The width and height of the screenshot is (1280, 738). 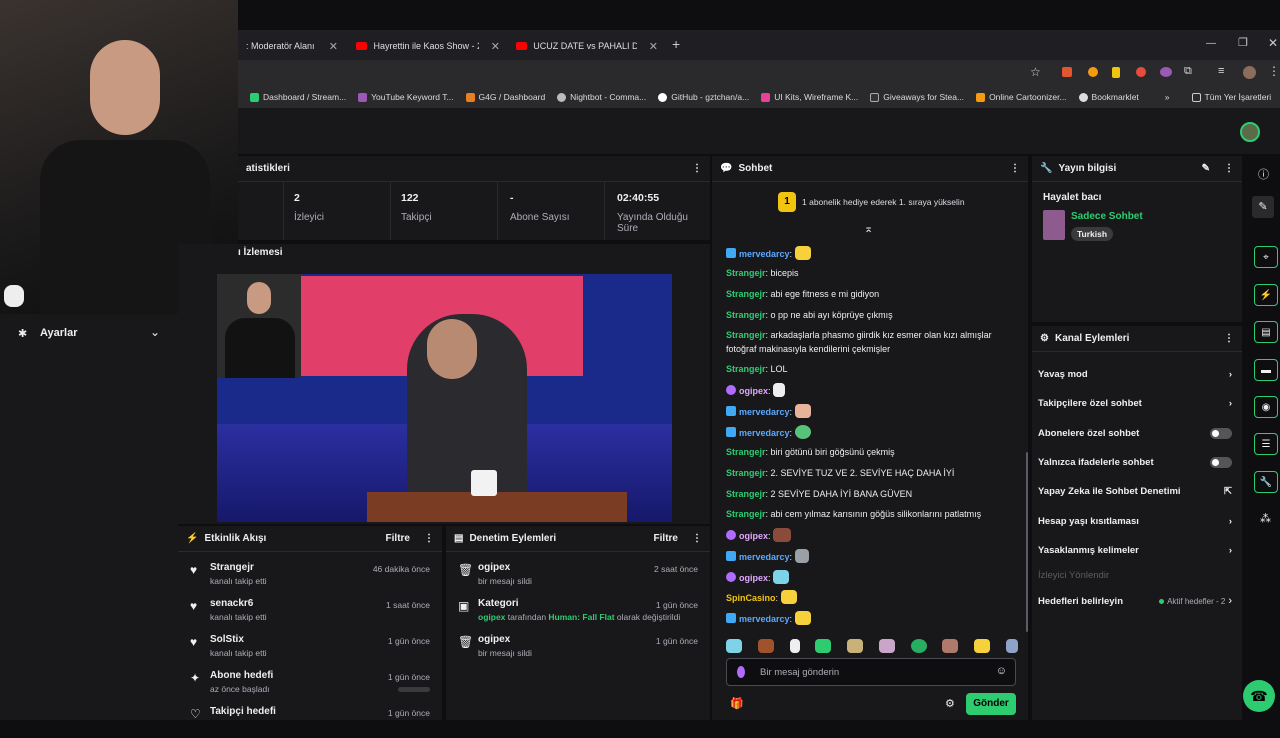 I want to click on close-window-icon: ✕, so click(x=1273, y=43).